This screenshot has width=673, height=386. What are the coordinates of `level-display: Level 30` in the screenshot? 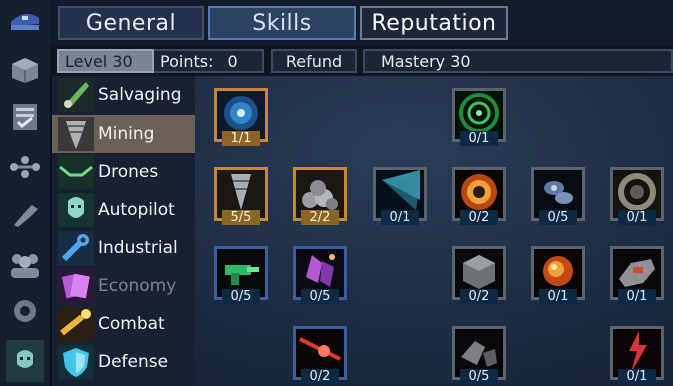 It's located at (105, 61).